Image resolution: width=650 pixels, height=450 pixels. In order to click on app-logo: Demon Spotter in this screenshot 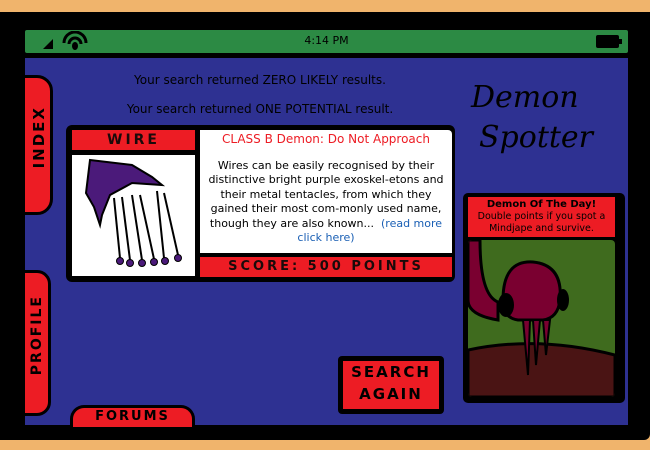, I will do `click(532, 117)`.